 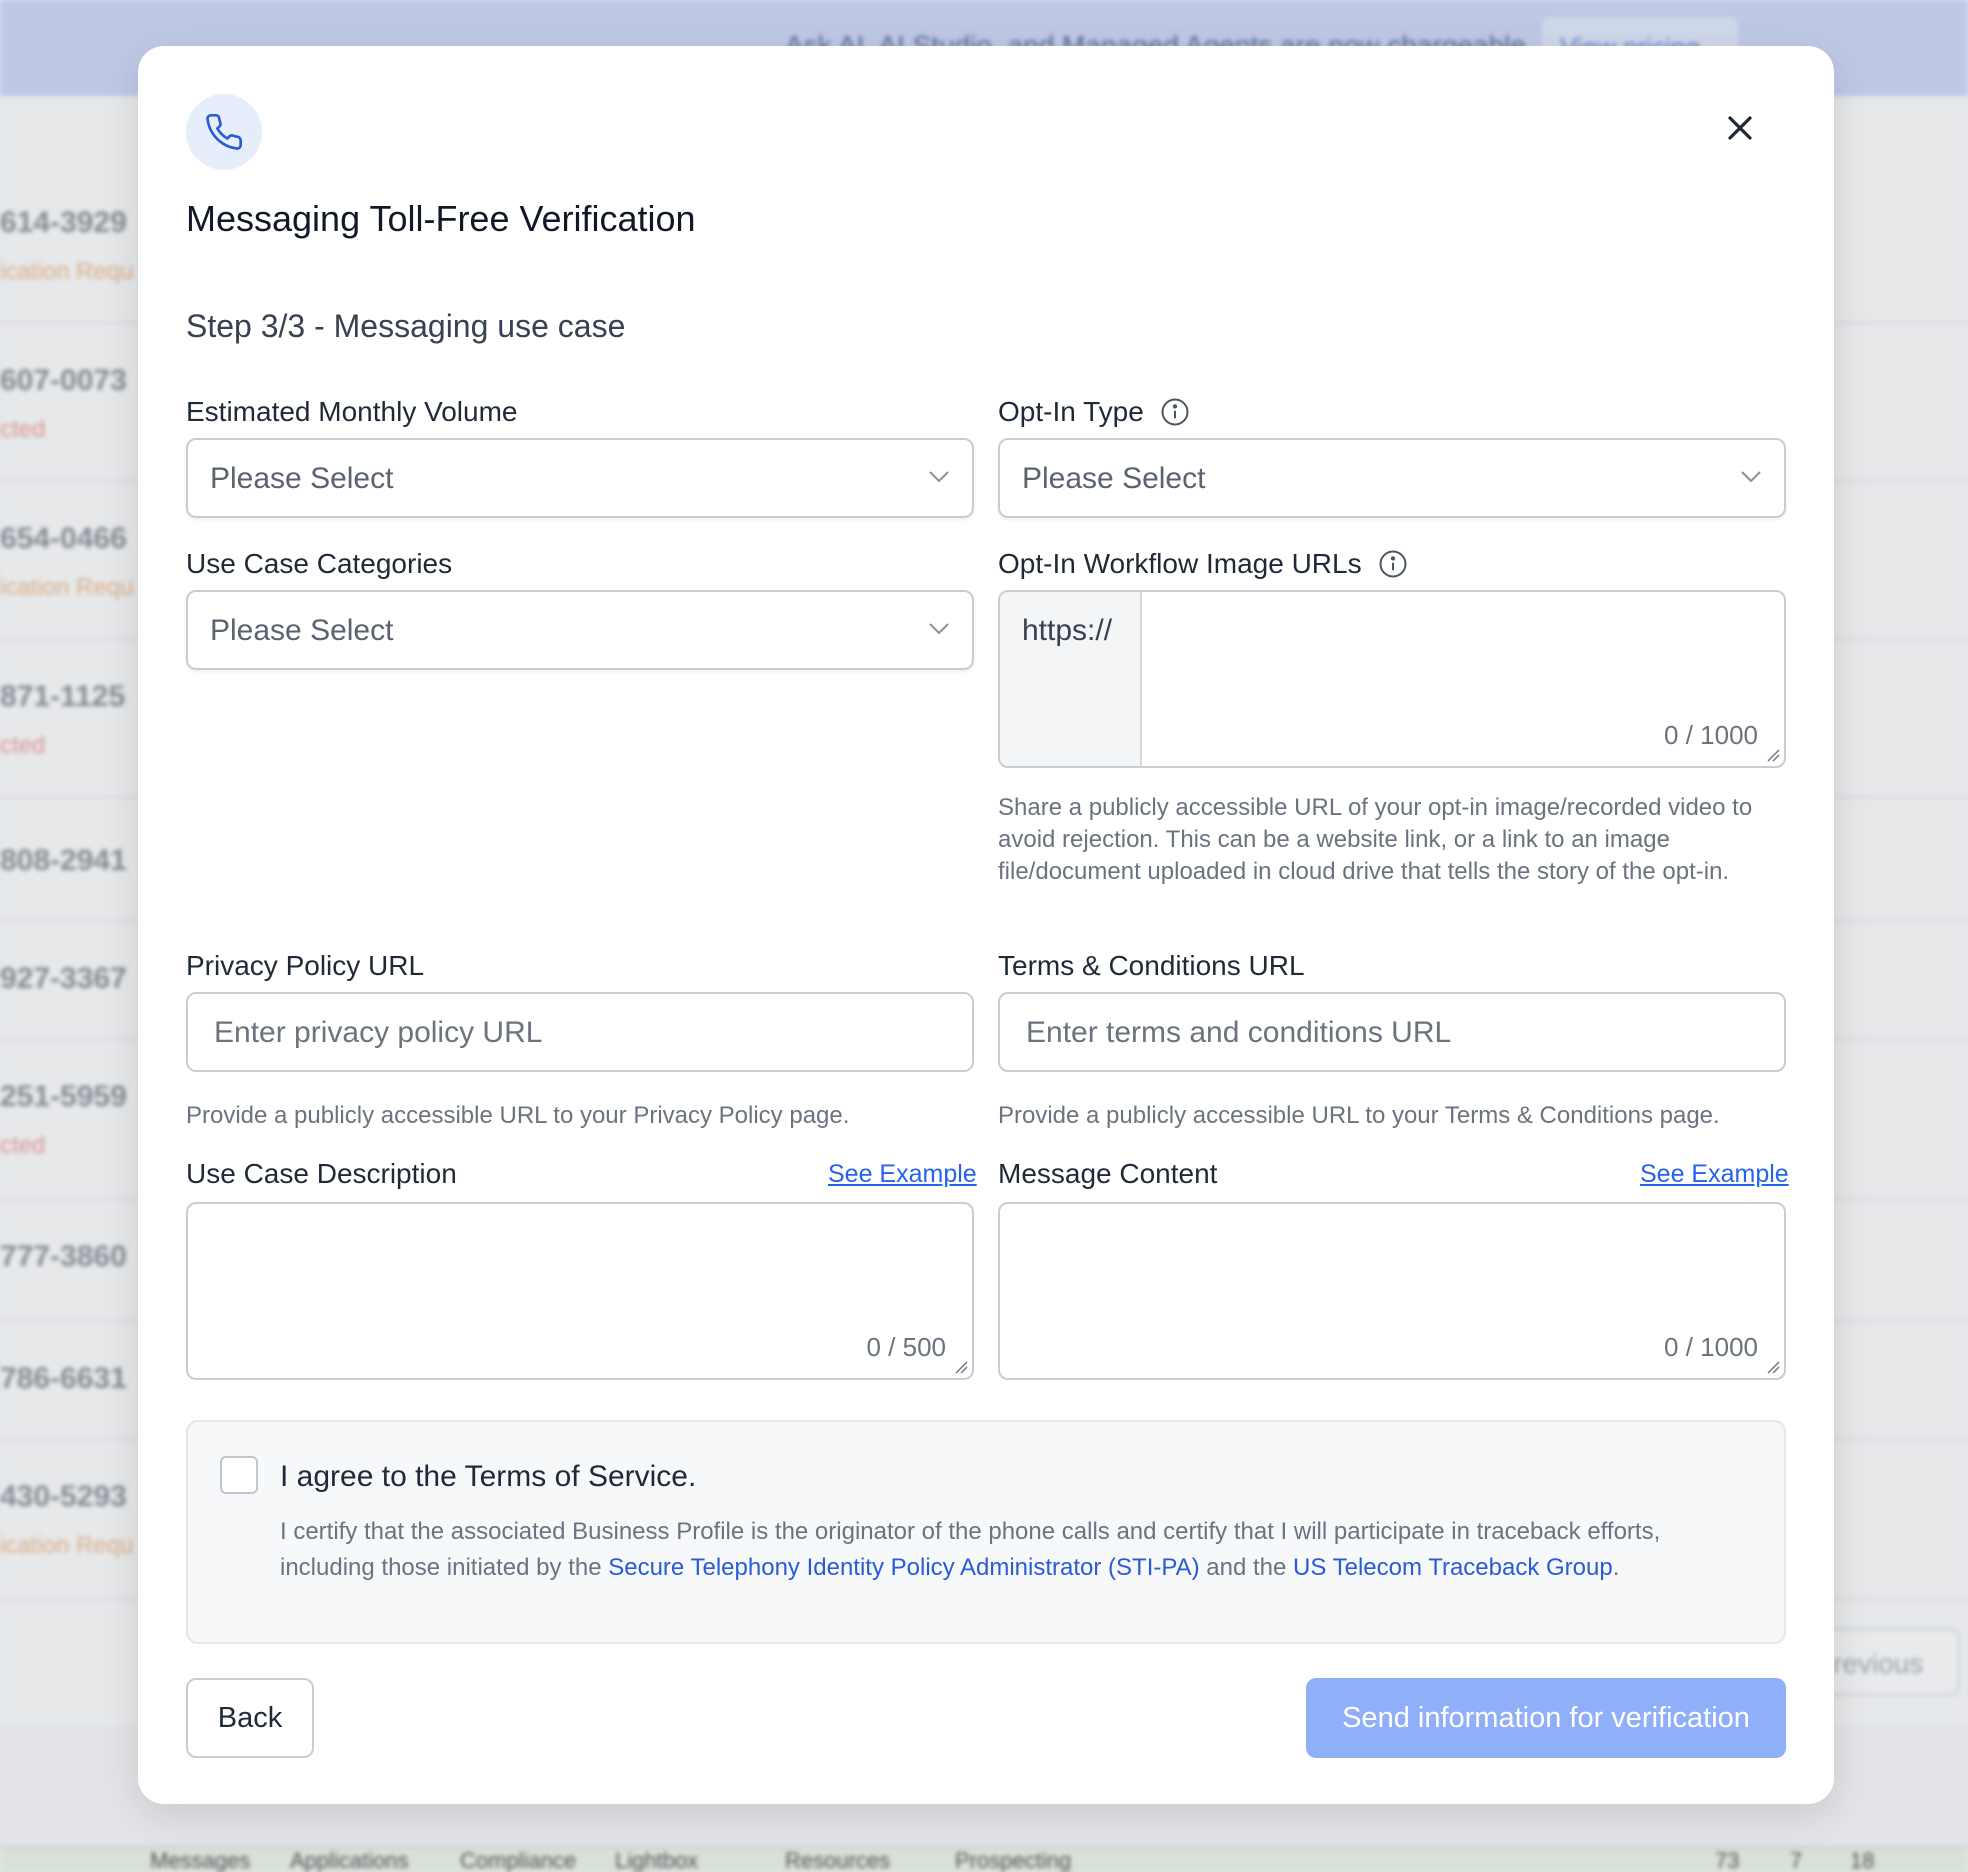 What do you see at coordinates (1151, 965) in the screenshot?
I see `terms-conditions-label: Terms & Conditions URL` at bounding box center [1151, 965].